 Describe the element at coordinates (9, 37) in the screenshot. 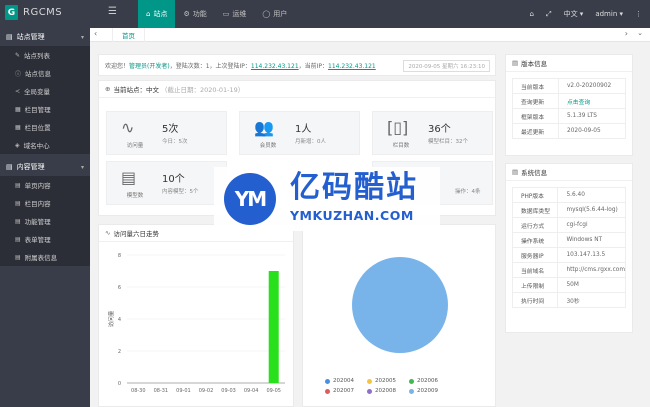

I see `sidebar-group-icon: ▤` at that location.